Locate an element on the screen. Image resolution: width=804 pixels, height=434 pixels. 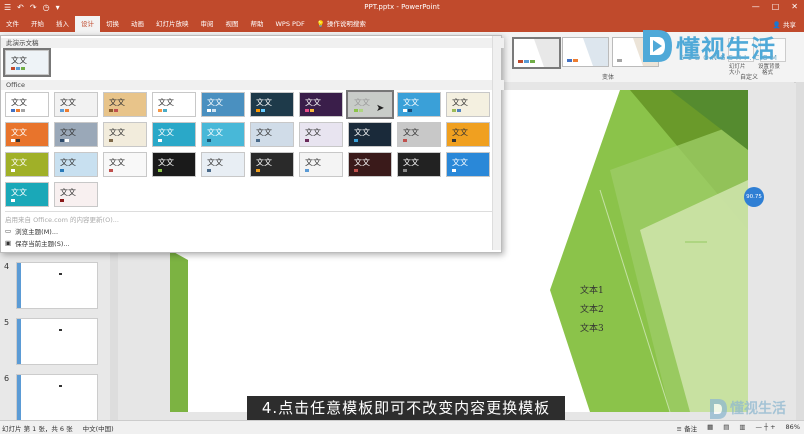
minimize-icon: — is located at coordinates (756, 6).